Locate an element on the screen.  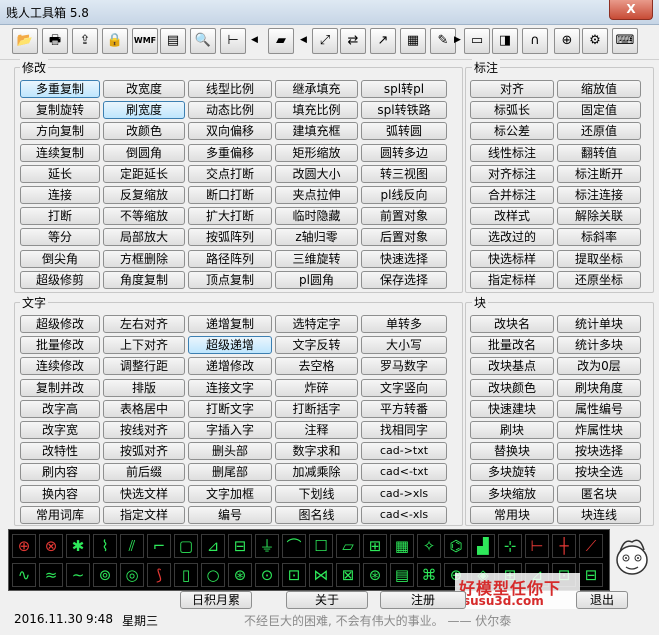
block-button-0-1: 统计单块 is located at coordinates (599, 324).